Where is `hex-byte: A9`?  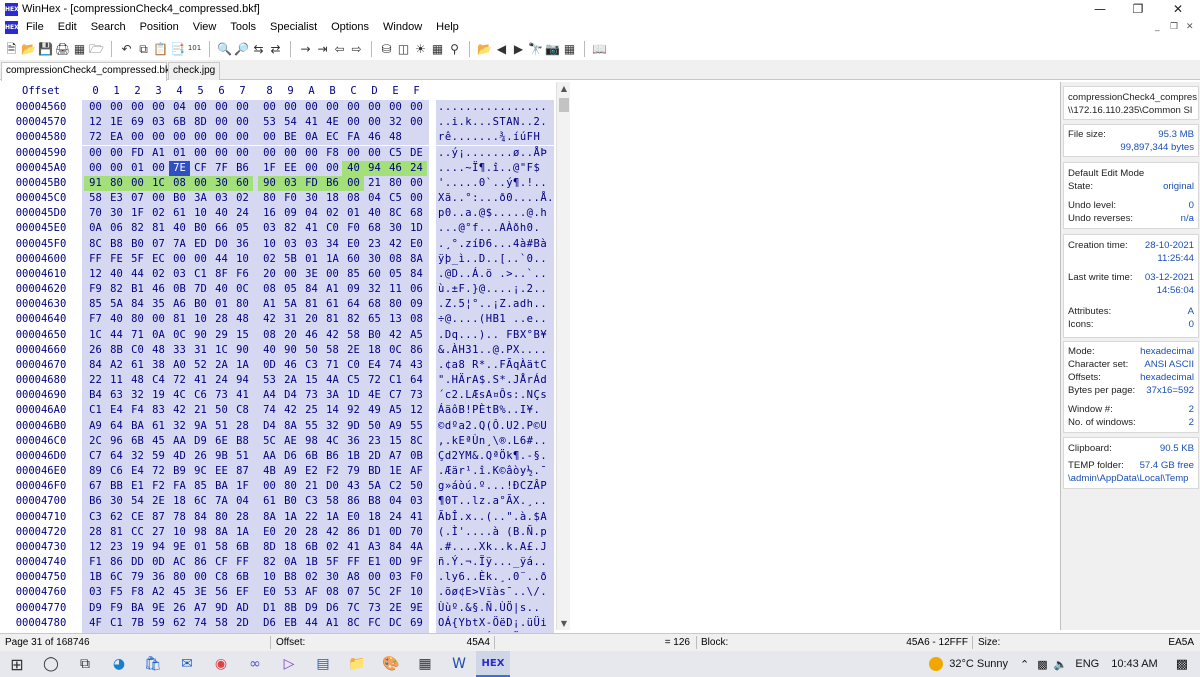 hex-byte: A9 is located at coordinates (395, 426).